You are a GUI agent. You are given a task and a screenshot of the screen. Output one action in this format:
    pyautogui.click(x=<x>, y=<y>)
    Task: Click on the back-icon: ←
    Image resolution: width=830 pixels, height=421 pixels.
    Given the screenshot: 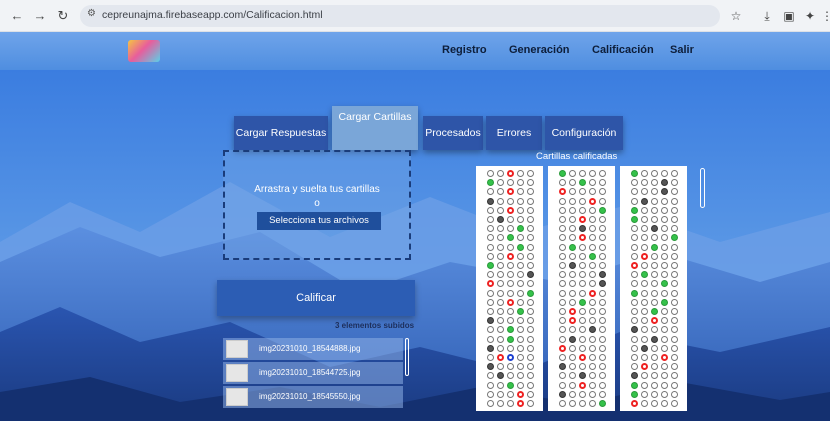 What is the action you would take?
    pyautogui.click(x=17, y=16)
    